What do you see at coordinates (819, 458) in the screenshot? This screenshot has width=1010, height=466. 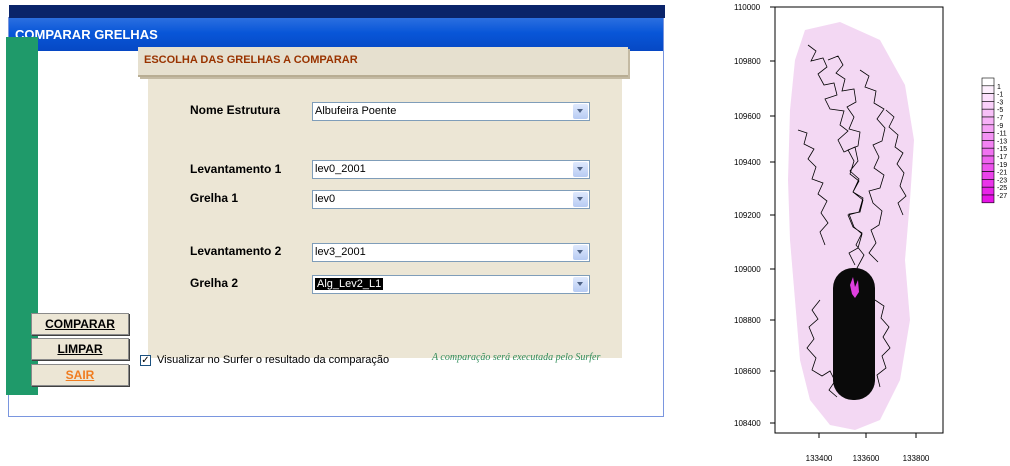 I see `x-tick-label: 133400` at bounding box center [819, 458].